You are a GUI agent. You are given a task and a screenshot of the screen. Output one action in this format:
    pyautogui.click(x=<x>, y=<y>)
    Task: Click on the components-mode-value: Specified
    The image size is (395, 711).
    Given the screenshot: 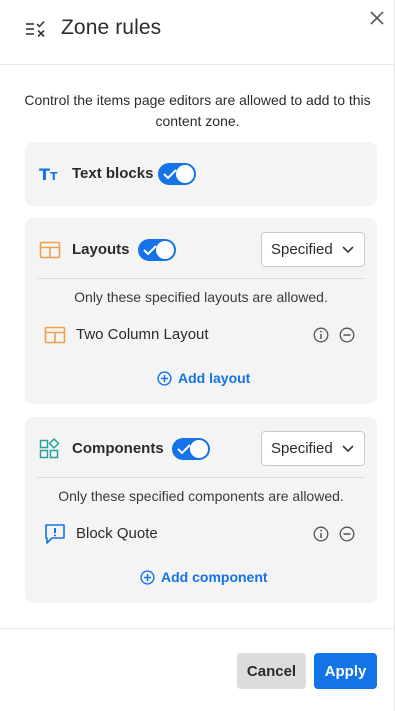 What is the action you would take?
    pyautogui.click(x=302, y=448)
    